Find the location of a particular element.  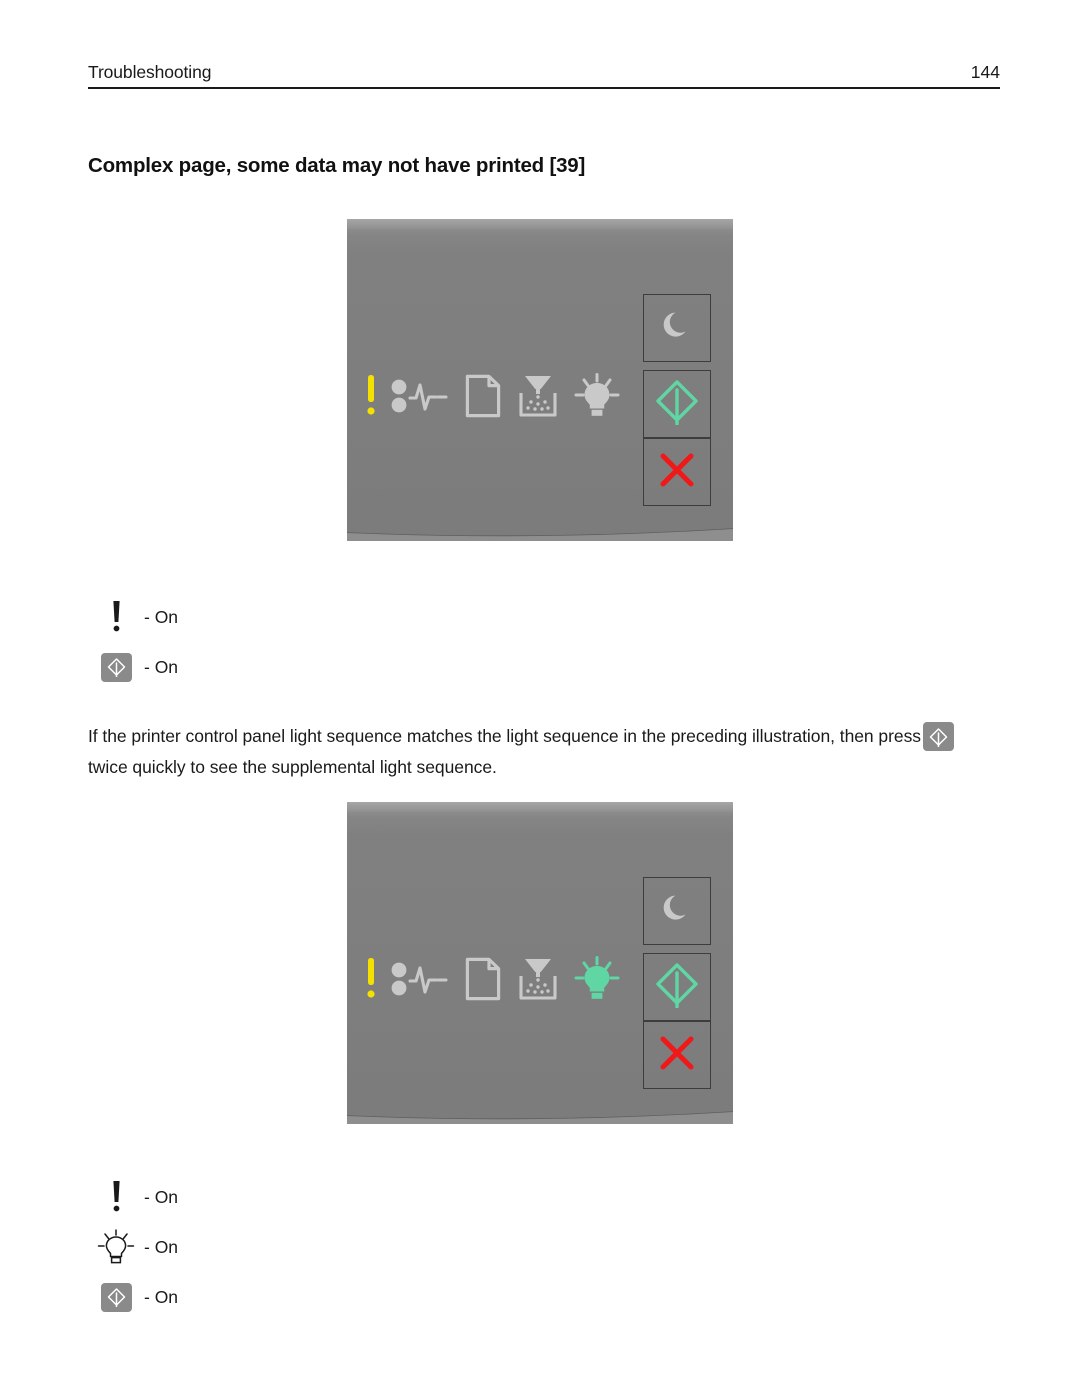

legend-primary: - On - On is located at coordinates (136, 642).